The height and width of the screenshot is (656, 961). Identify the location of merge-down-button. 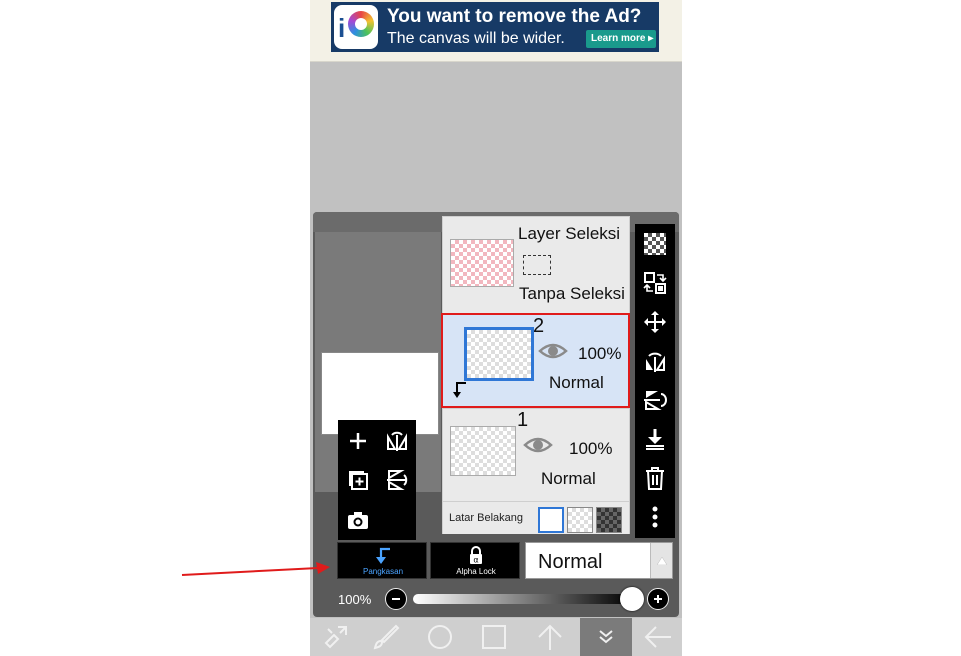
(655, 438).